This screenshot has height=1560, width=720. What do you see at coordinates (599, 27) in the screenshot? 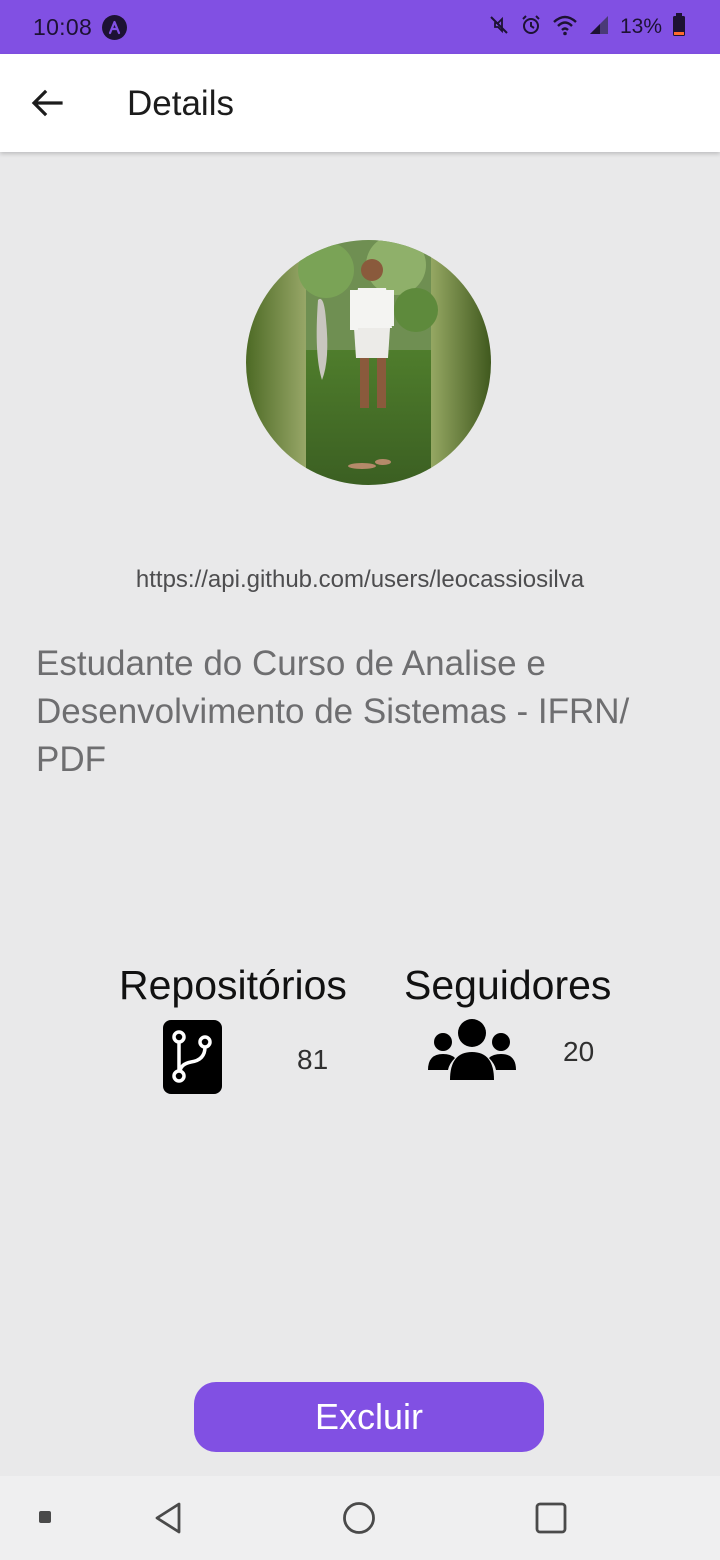
I see `cell-signal-icon` at bounding box center [599, 27].